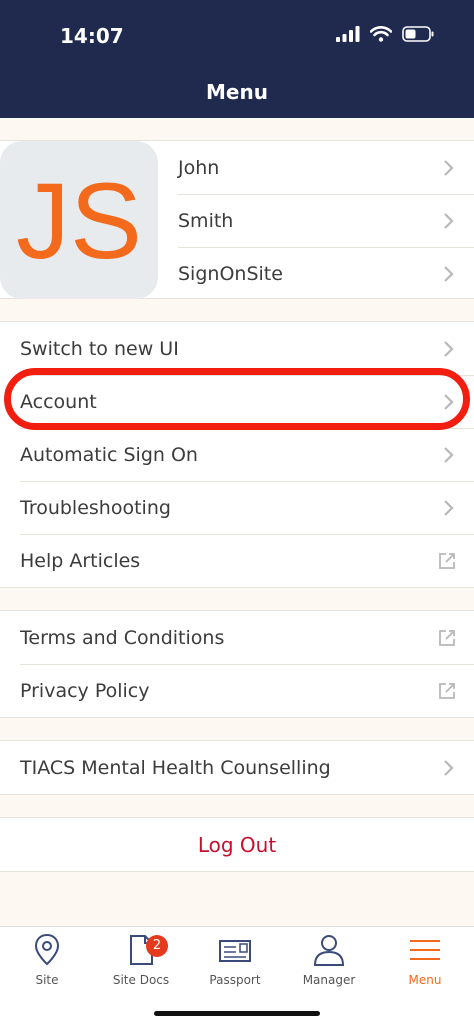 This screenshot has width=474, height=1027. What do you see at coordinates (141, 980) in the screenshot?
I see `tab-site-docs-label: Site Docs` at bounding box center [141, 980].